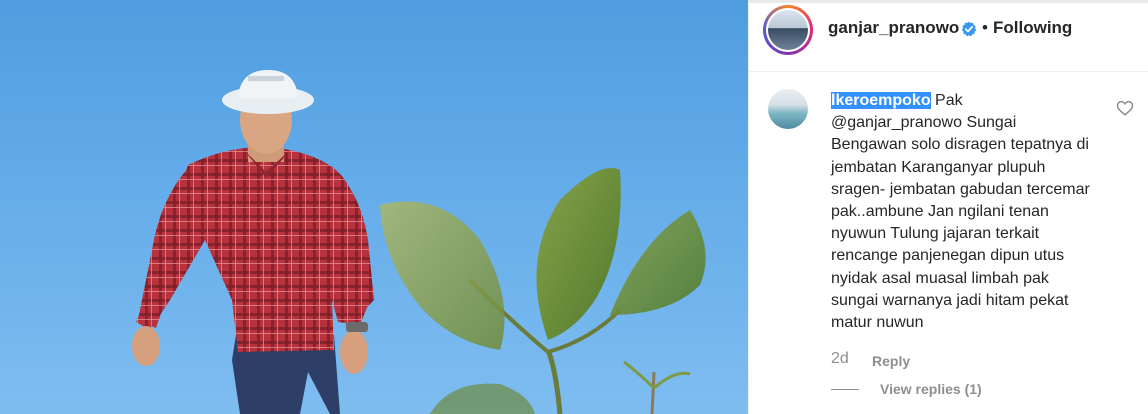 The width and height of the screenshot is (1148, 414). I want to click on commenter-avatar, so click(788, 109).